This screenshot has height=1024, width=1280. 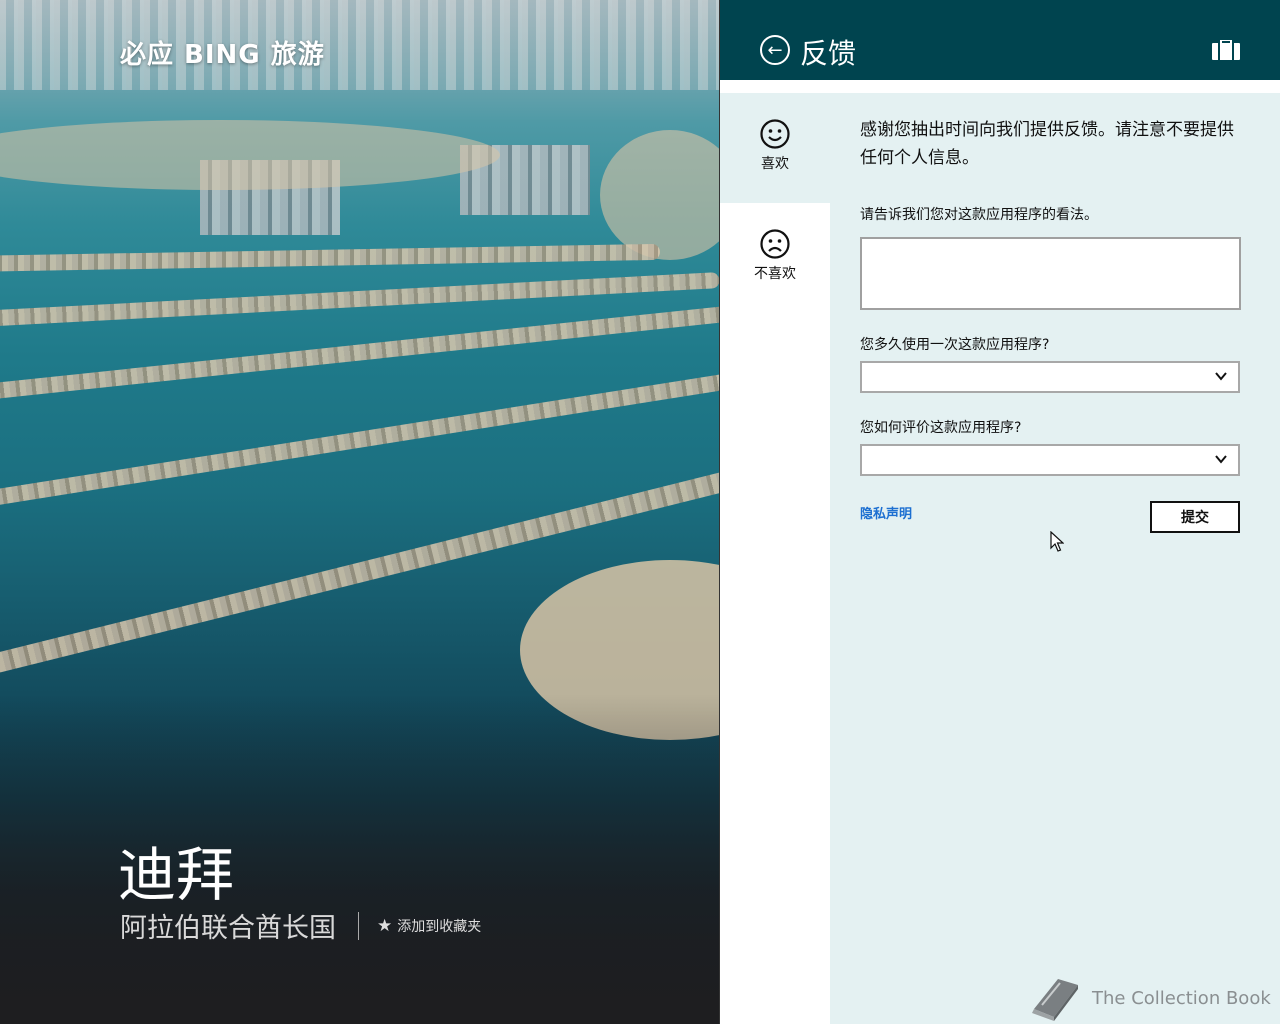 I want to click on dislike-option: 不喜欢, so click(x=775, y=258).